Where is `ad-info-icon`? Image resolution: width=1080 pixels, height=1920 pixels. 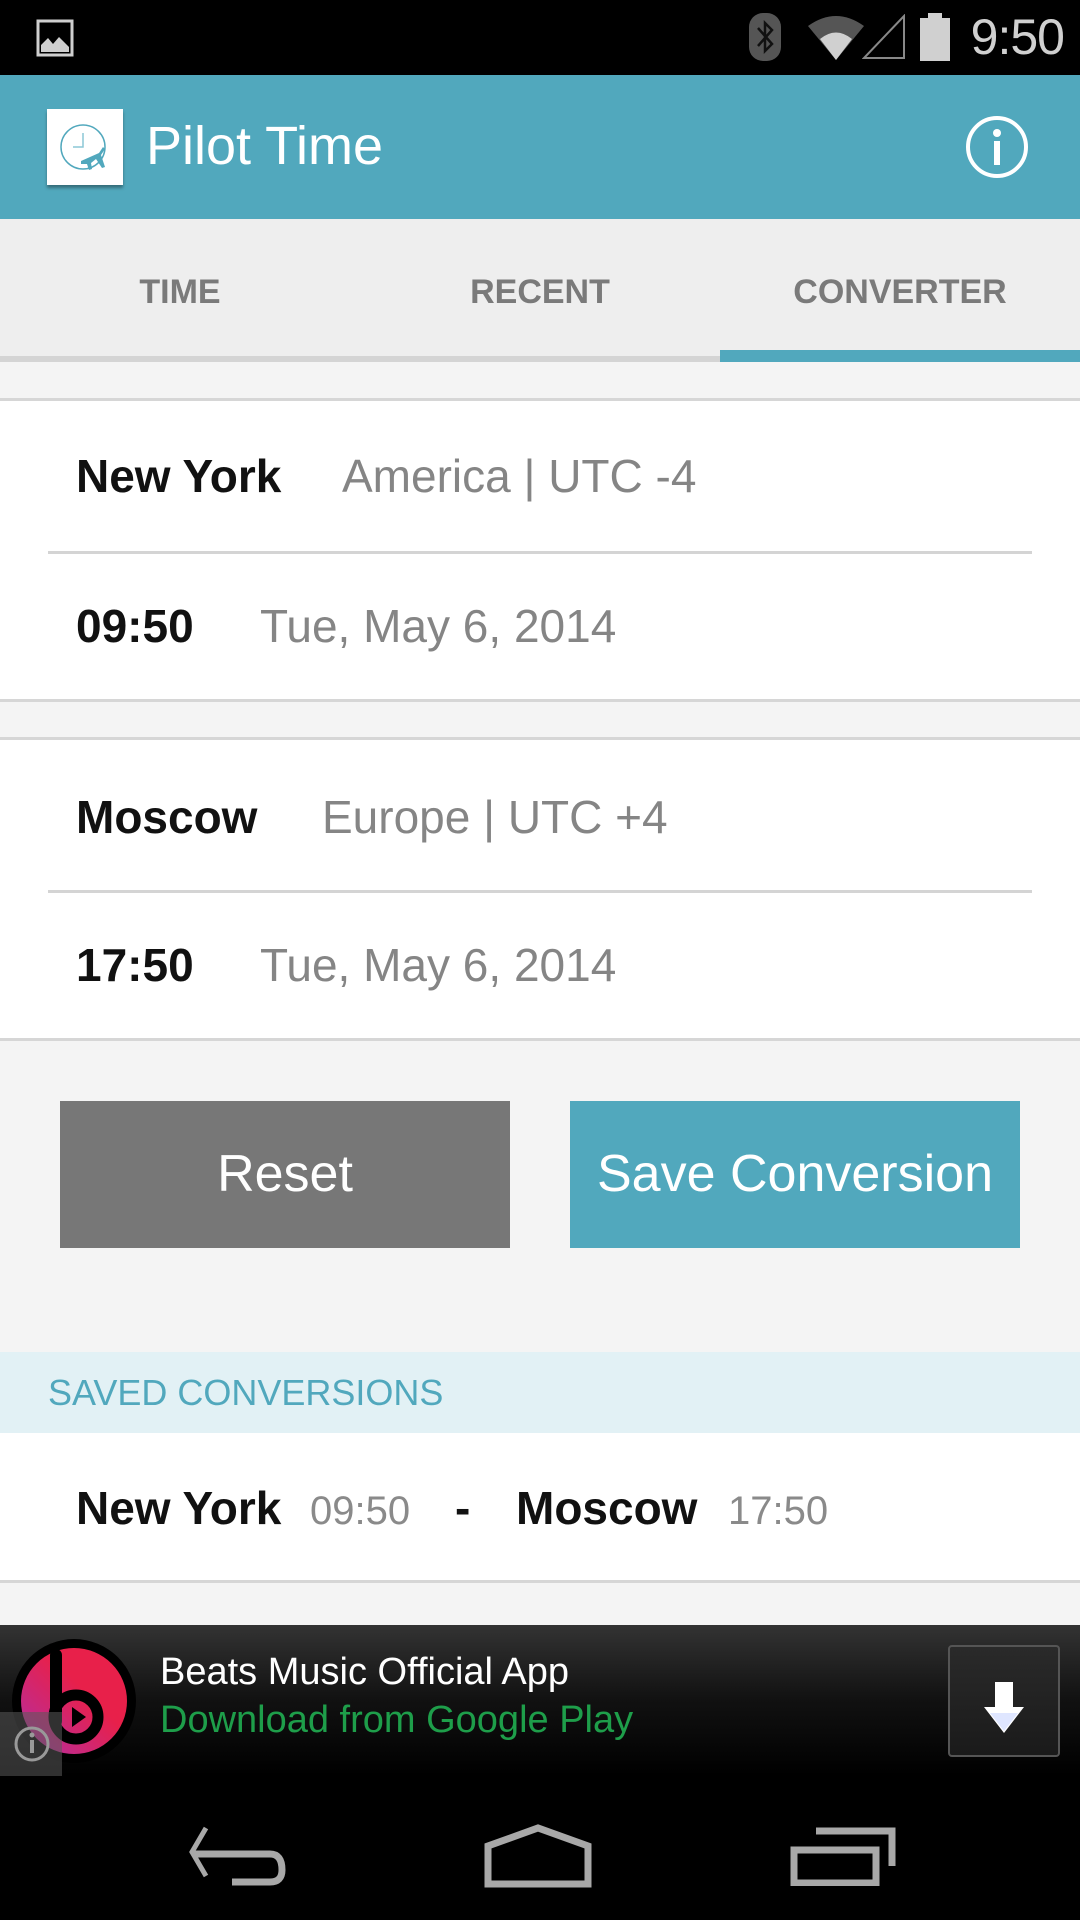 ad-info-icon is located at coordinates (32, 1744).